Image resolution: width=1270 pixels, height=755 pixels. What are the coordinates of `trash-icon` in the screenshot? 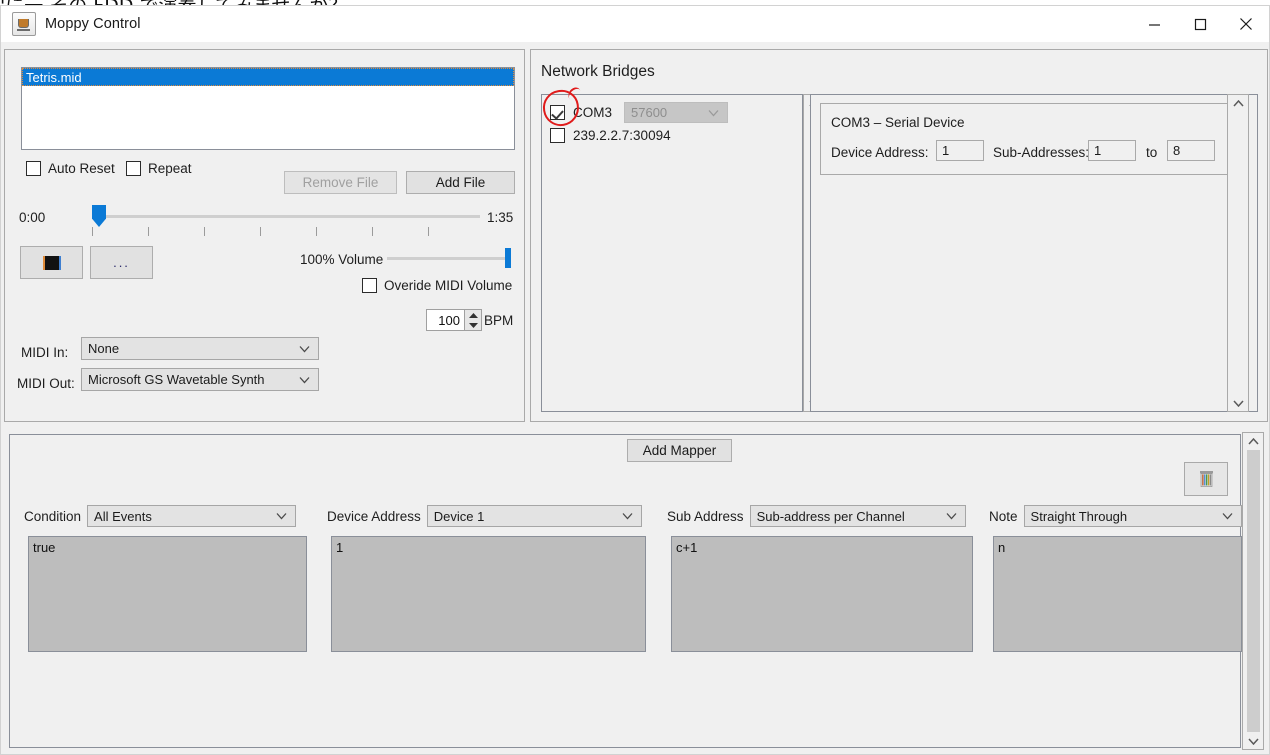 It's located at (1206, 479).